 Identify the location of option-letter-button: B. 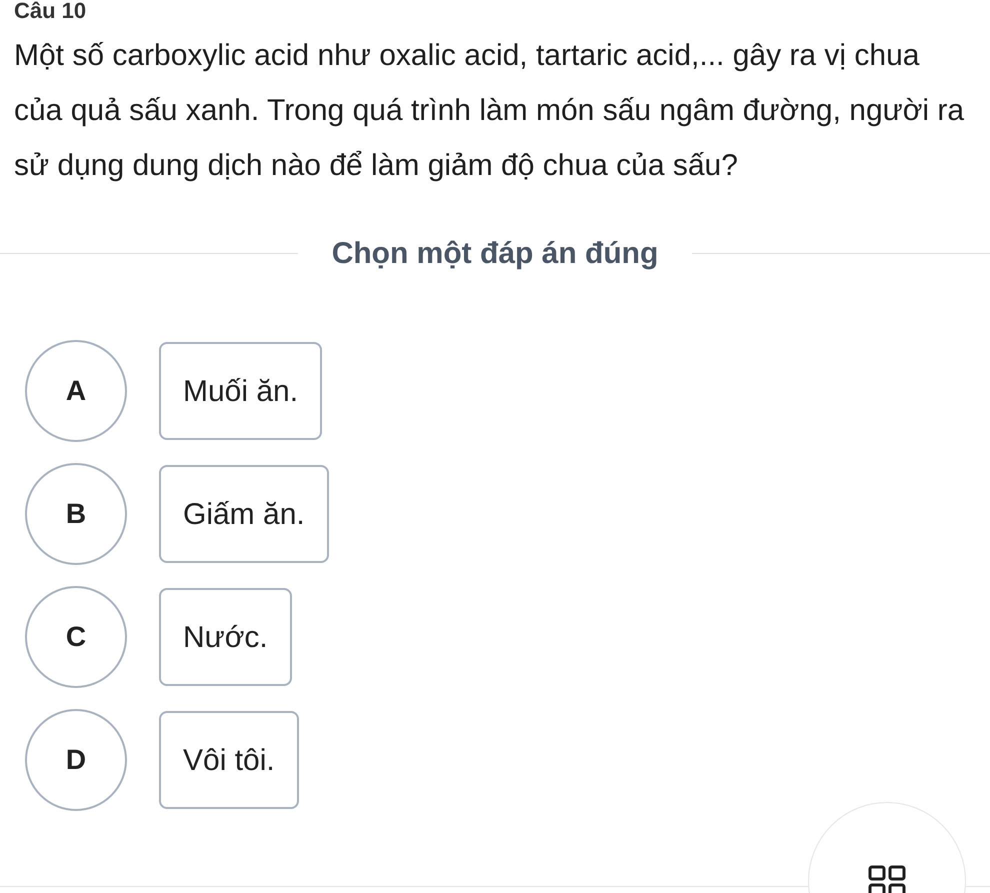
(76, 514).